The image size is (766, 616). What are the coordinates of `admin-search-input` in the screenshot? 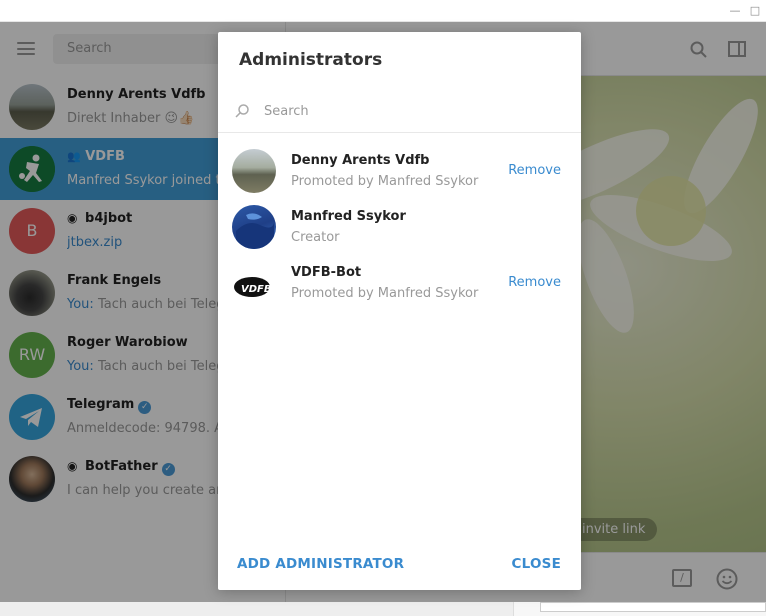 It's located at (409, 111).